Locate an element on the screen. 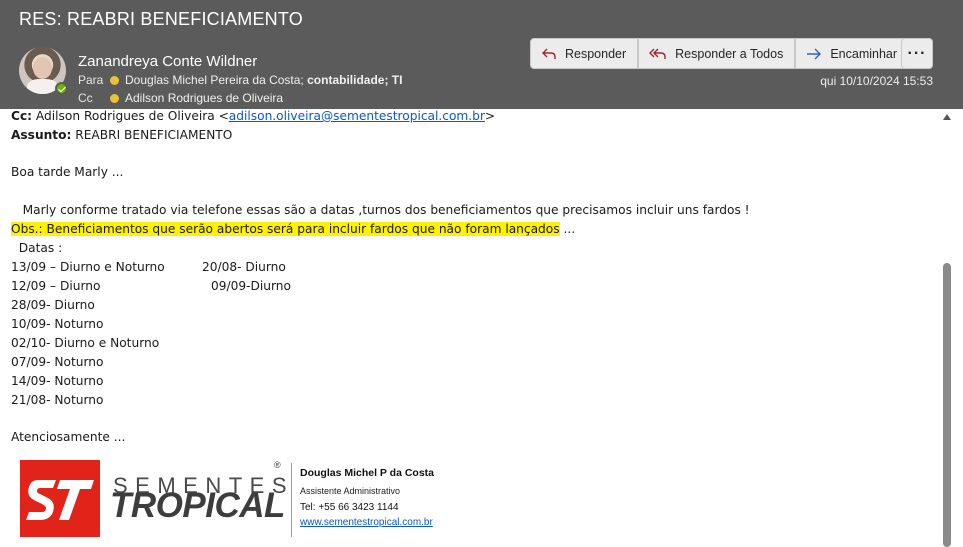  cc-row: Cc Adilson Rodrigues de Oliveira is located at coordinates (180, 98).